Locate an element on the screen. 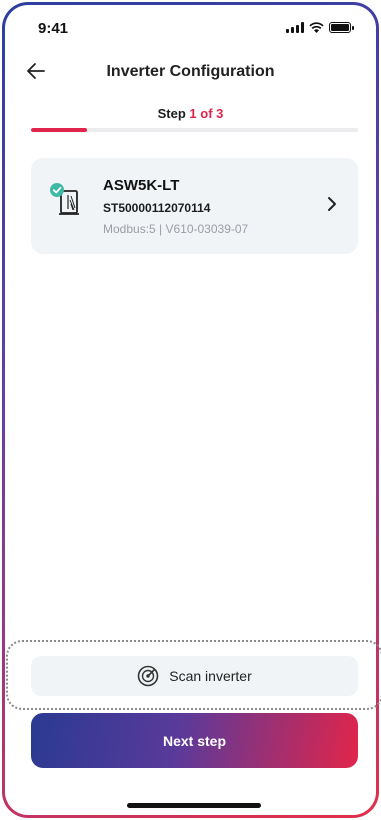 This screenshot has height=820, width=381. chevron-right-icon is located at coordinates (332, 204).